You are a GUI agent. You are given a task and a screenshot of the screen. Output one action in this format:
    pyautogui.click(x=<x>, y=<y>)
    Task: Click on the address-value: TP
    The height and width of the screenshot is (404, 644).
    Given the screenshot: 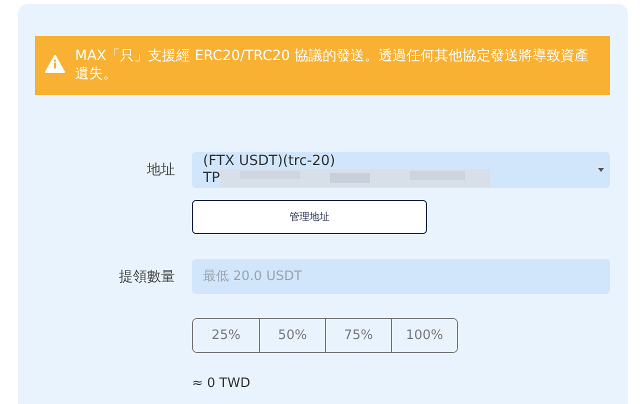 What is the action you would take?
    pyautogui.click(x=211, y=178)
    